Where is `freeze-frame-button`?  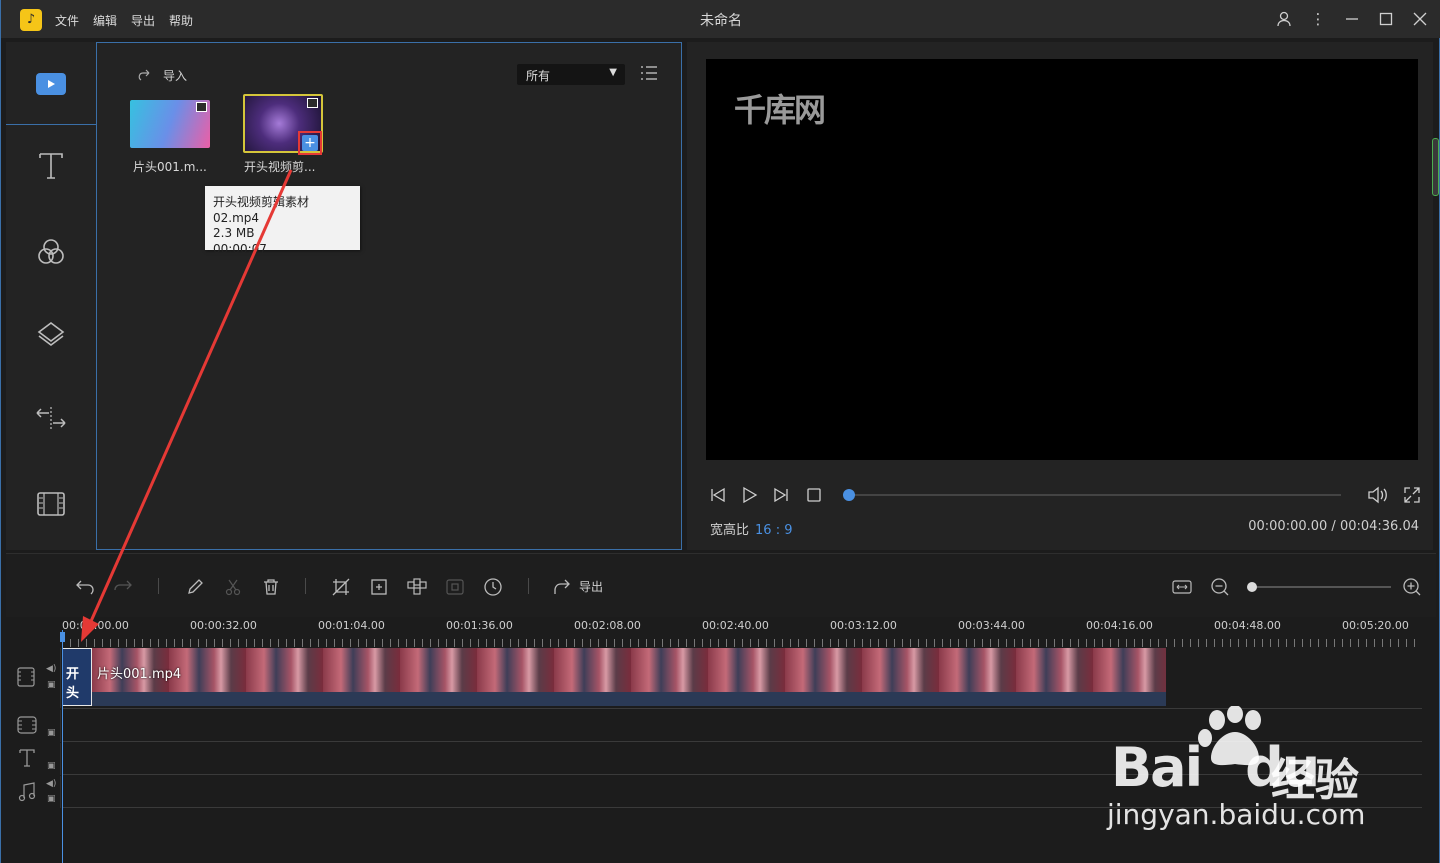
freeze-frame-button is located at coordinates (455, 587).